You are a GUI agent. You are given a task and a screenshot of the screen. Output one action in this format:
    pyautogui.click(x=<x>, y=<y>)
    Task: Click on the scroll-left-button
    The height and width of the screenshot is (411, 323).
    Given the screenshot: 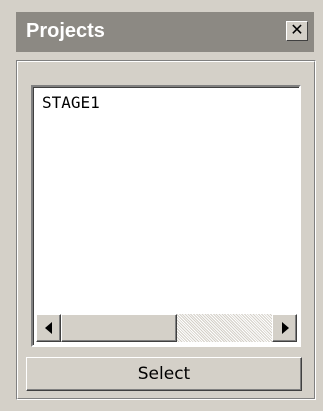 What is the action you would take?
    pyautogui.click(x=48, y=328)
    